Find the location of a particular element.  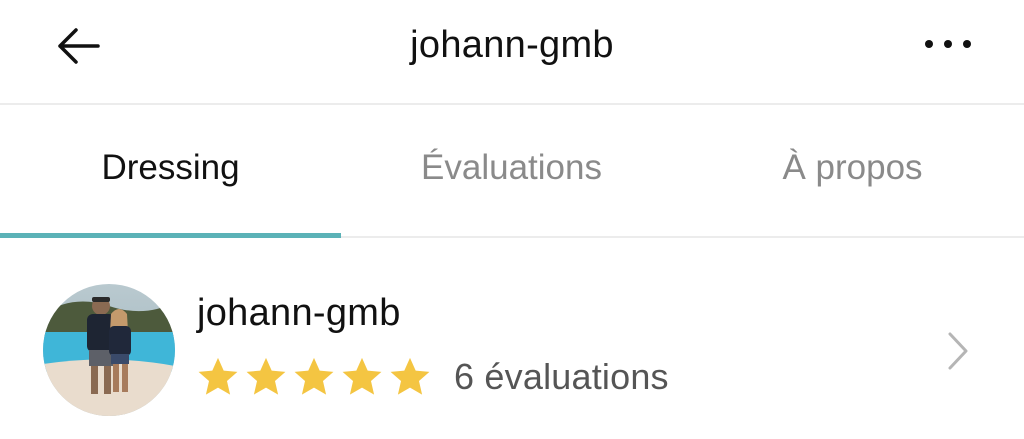

tab-evaluations: Évaluations is located at coordinates (511, 171).